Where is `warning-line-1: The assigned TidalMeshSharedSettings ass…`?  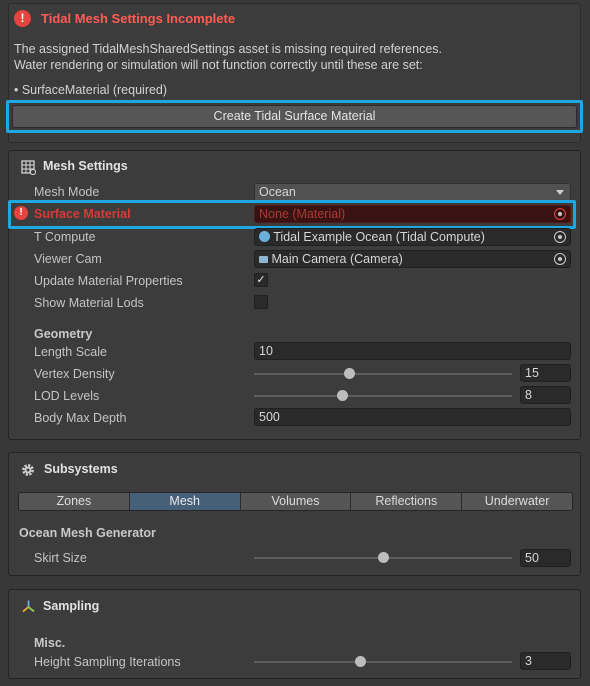 warning-line-1: The assigned TidalMeshSharedSettings ass… is located at coordinates (228, 49).